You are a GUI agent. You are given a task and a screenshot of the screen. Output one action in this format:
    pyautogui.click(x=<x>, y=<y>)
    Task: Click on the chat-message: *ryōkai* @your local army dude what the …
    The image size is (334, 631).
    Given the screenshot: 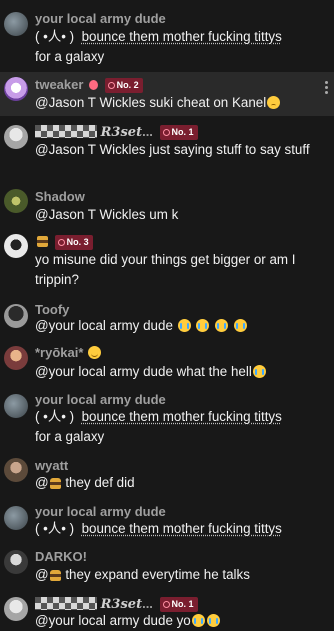 What is the action you would take?
    pyautogui.click(x=167, y=363)
    